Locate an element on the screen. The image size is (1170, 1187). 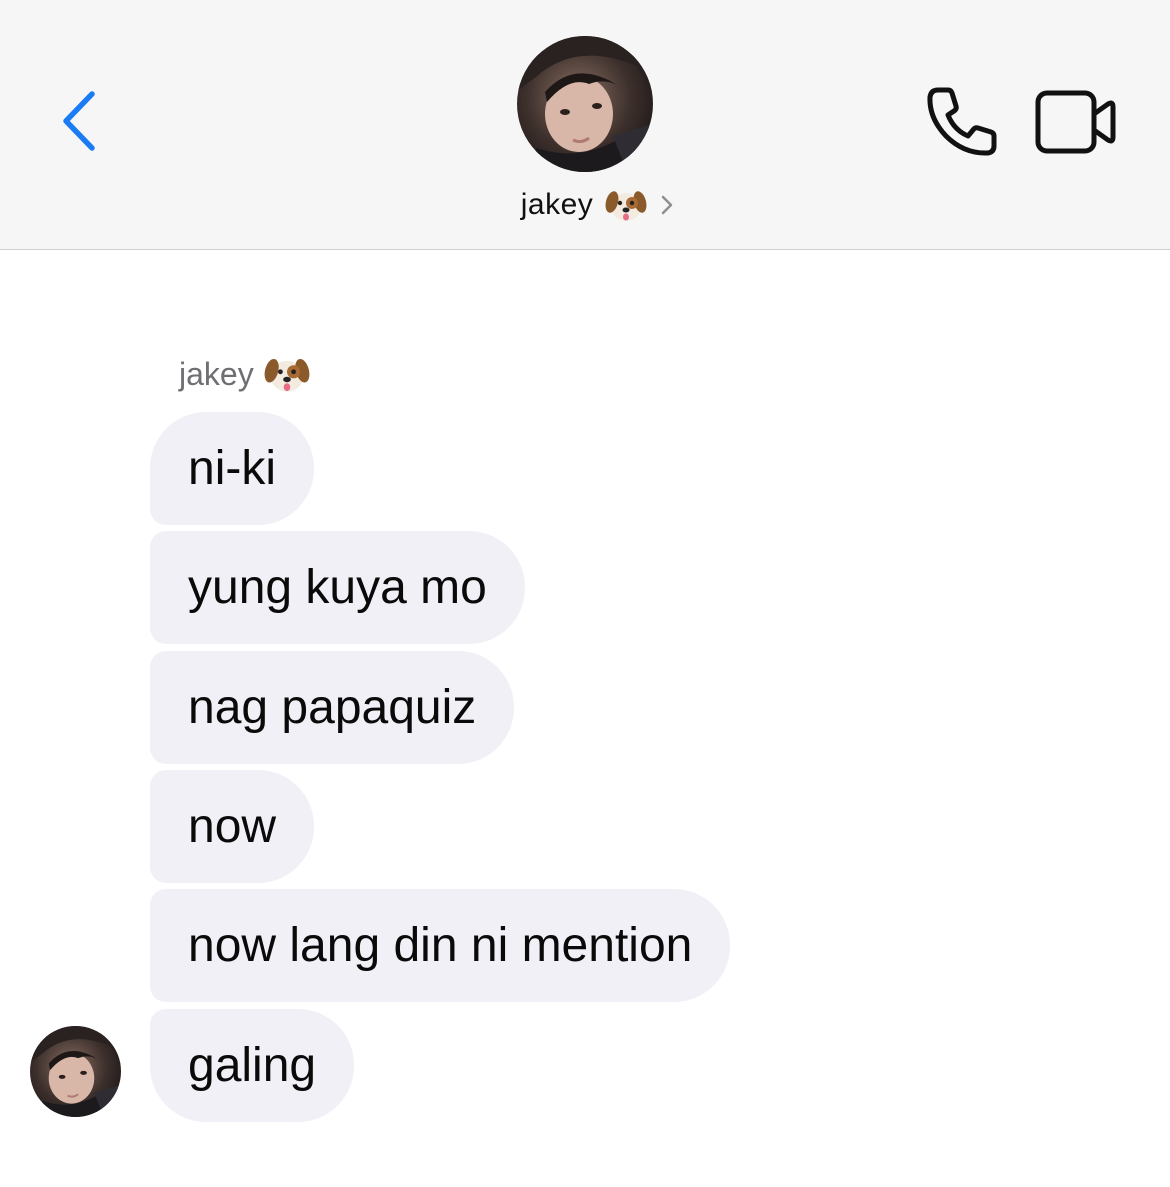
video-call-button is located at coordinates (1076, 122).